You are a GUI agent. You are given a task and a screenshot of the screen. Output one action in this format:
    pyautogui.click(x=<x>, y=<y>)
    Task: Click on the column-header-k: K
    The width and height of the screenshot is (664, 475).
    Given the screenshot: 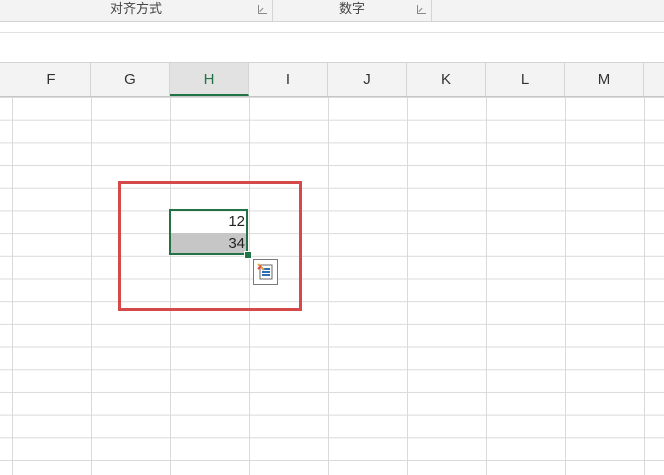 What is the action you would take?
    pyautogui.click(x=446, y=79)
    